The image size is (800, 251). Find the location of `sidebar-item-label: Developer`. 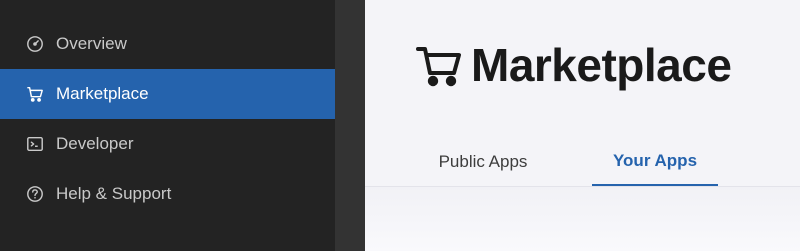

sidebar-item-label: Developer is located at coordinates (95, 143).